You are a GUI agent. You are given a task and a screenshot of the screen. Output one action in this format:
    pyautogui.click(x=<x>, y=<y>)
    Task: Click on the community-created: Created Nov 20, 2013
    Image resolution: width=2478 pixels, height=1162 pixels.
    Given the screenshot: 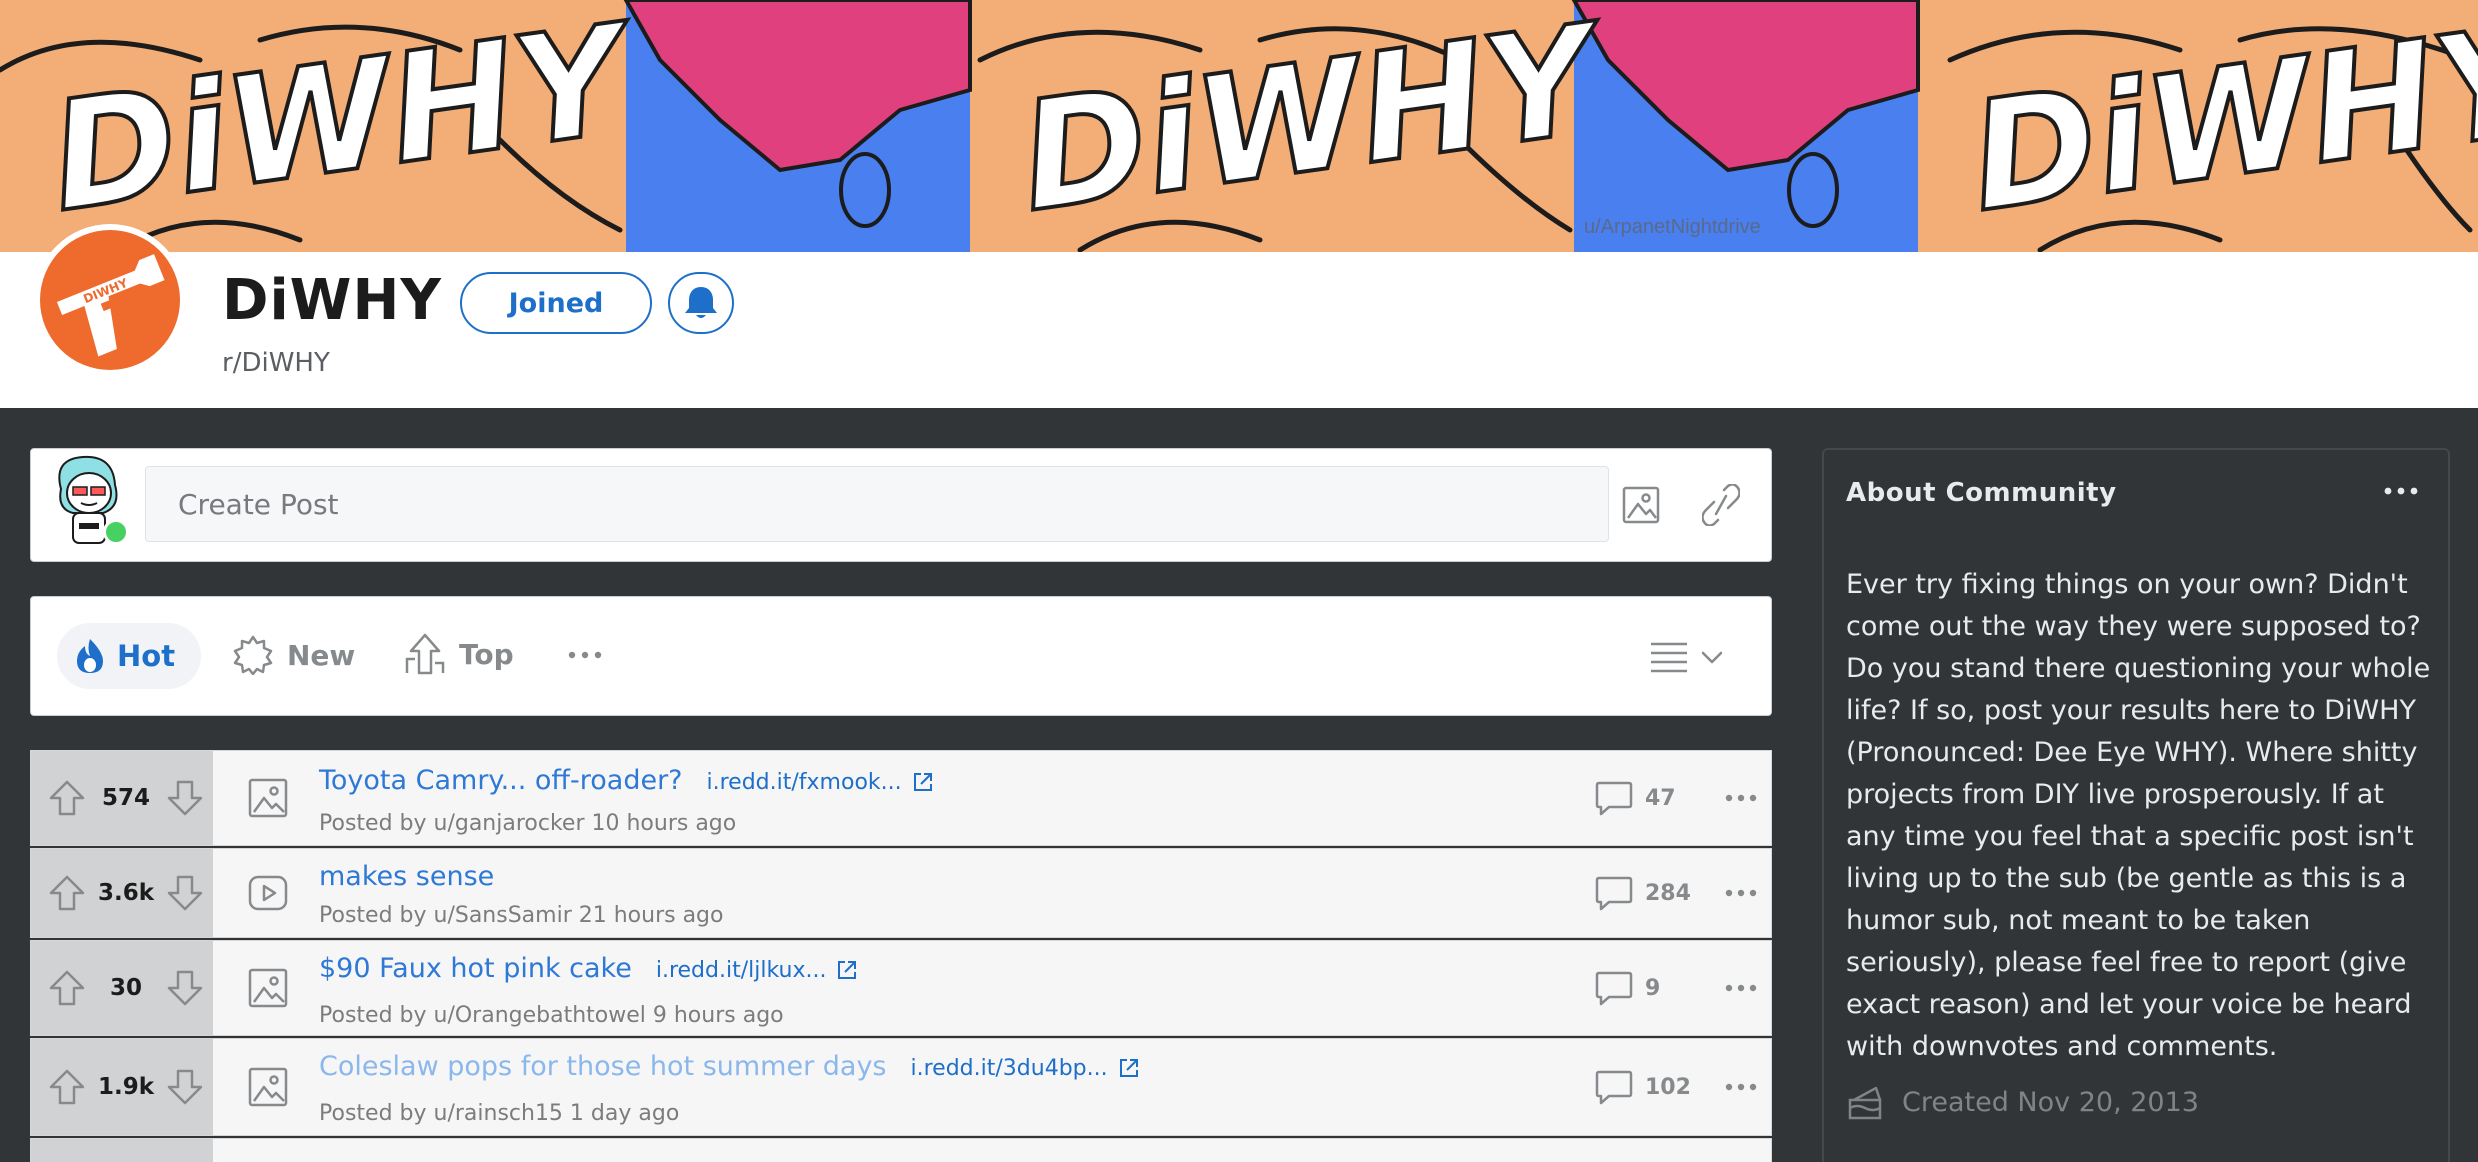 What is the action you would take?
    pyautogui.click(x=2022, y=1102)
    